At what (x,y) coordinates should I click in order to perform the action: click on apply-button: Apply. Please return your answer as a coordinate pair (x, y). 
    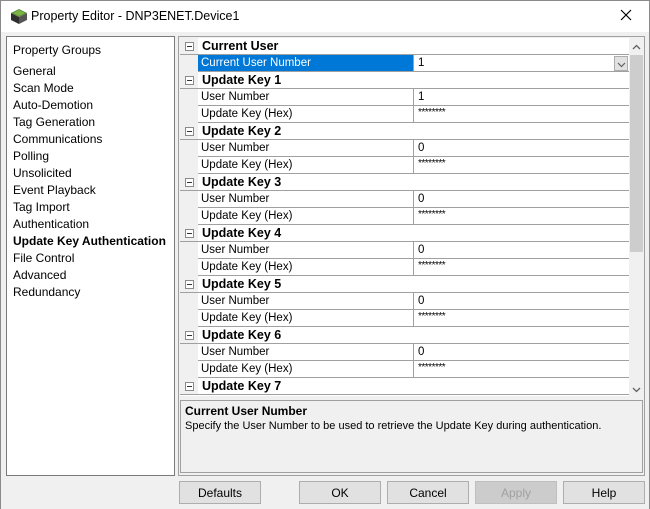
    Looking at the image, I should click on (516, 492).